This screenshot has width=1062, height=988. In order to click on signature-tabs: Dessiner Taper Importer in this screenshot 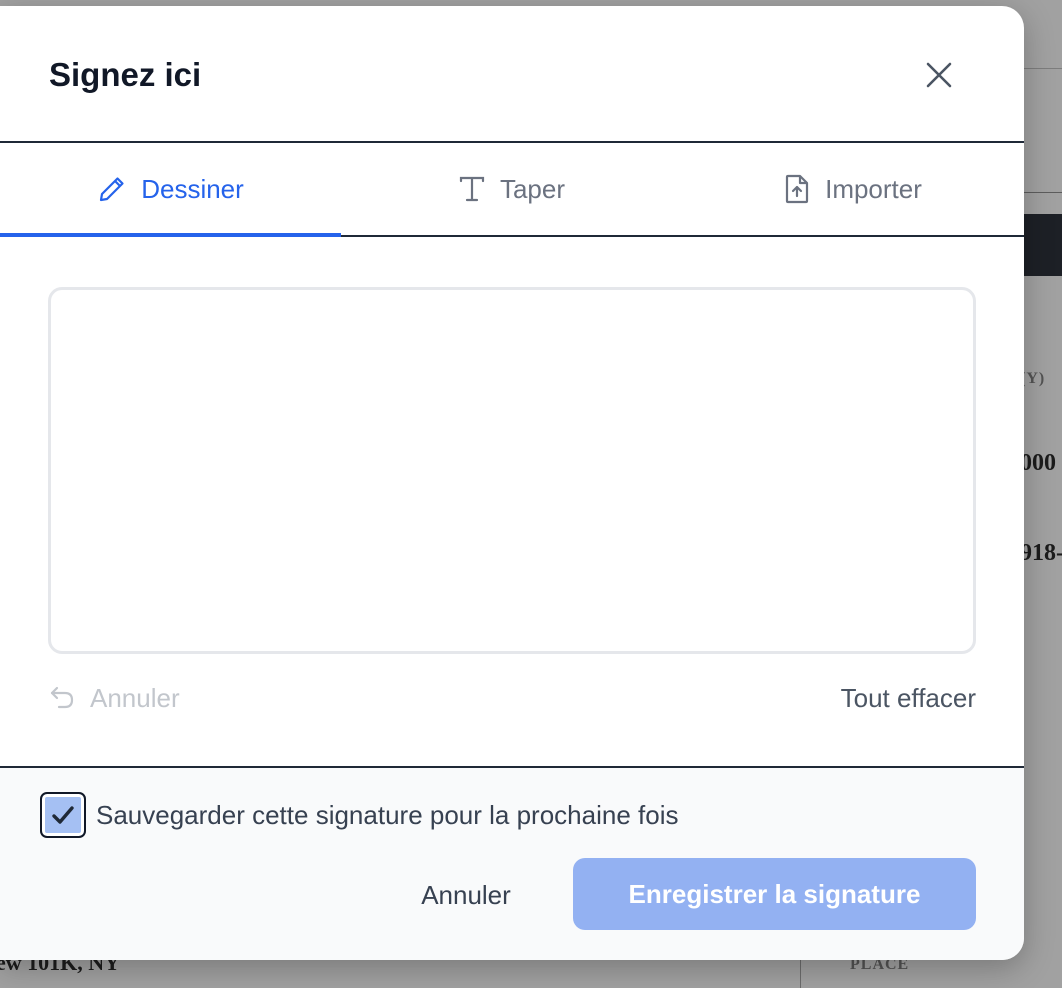, I will do `click(512, 190)`.